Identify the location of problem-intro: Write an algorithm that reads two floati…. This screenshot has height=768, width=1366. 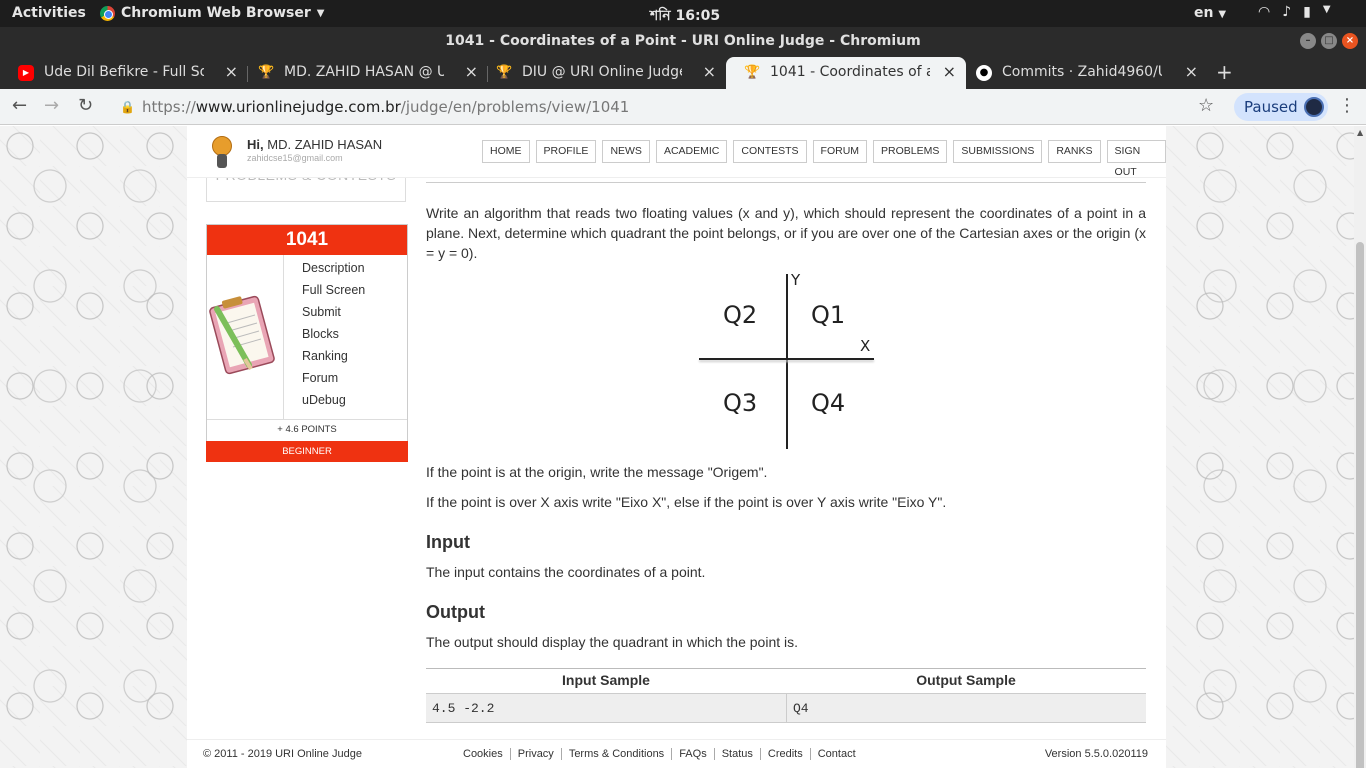
(786, 233).